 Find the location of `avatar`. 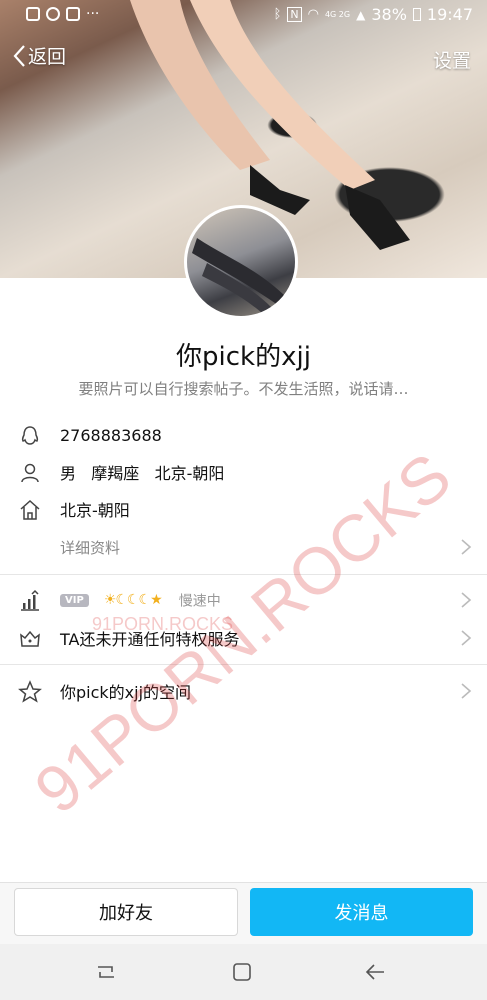

avatar is located at coordinates (241, 262).